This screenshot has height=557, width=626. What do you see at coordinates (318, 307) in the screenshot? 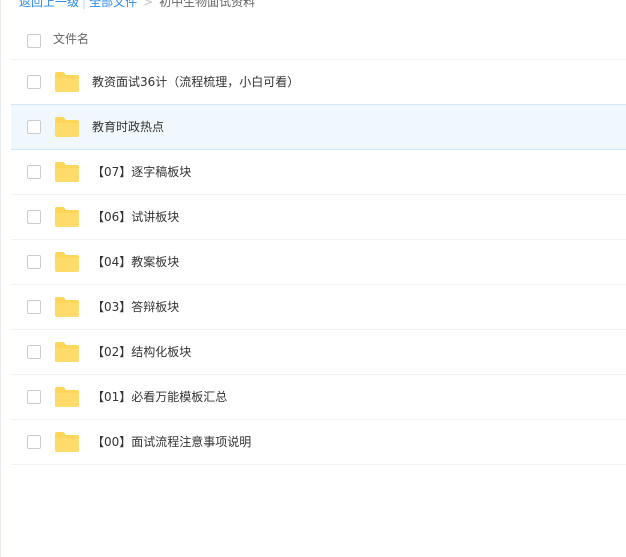
I see `file-row: 【03】答辩板块` at bounding box center [318, 307].